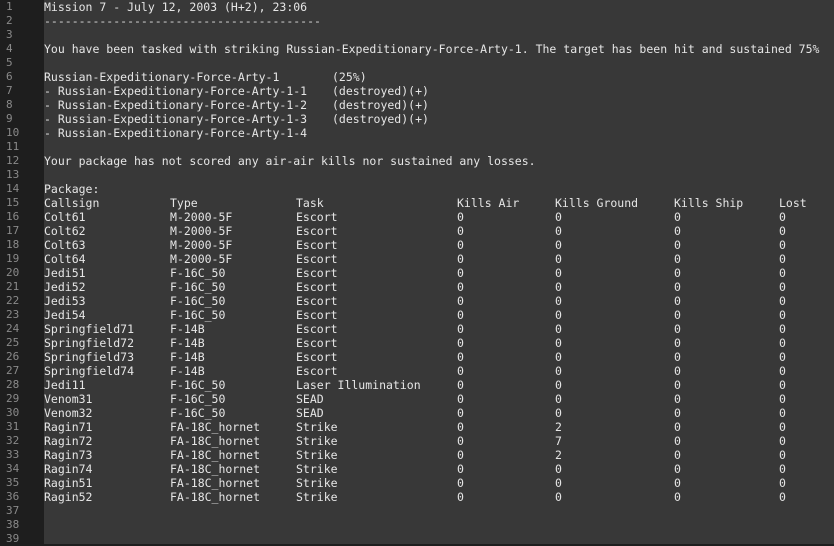 Image resolution: width=834 pixels, height=546 pixels. What do you see at coordinates (13, 230) in the screenshot?
I see `line-number: 17` at bounding box center [13, 230].